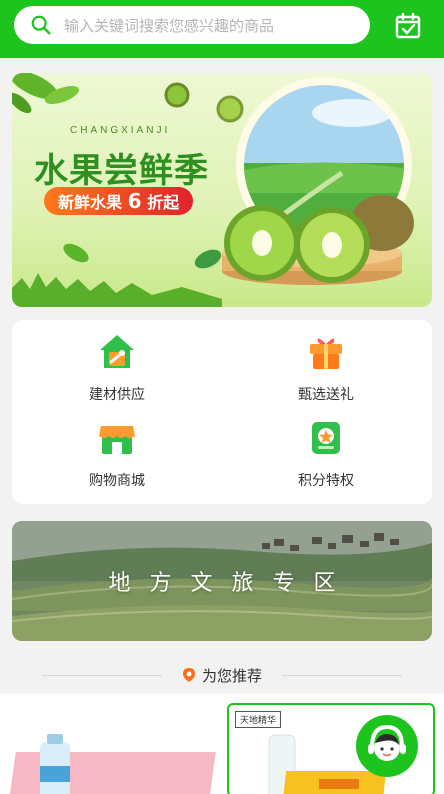  Describe the element at coordinates (117, 481) in the screenshot. I see `category-label: 购物商城` at that location.